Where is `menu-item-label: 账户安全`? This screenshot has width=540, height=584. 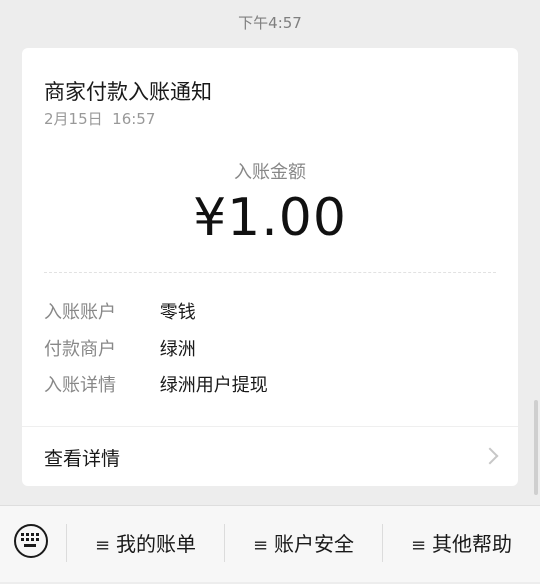
menu-item-label: 账户安全 is located at coordinates (314, 544).